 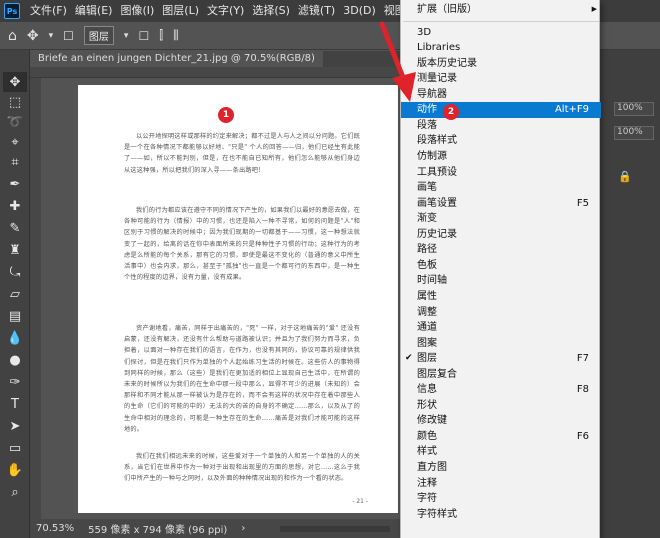 What do you see at coordinates (501, 359) in the screenshot?
I see `window-menu-item: ✔ 图层 F7` at bounding box center [501, 359].